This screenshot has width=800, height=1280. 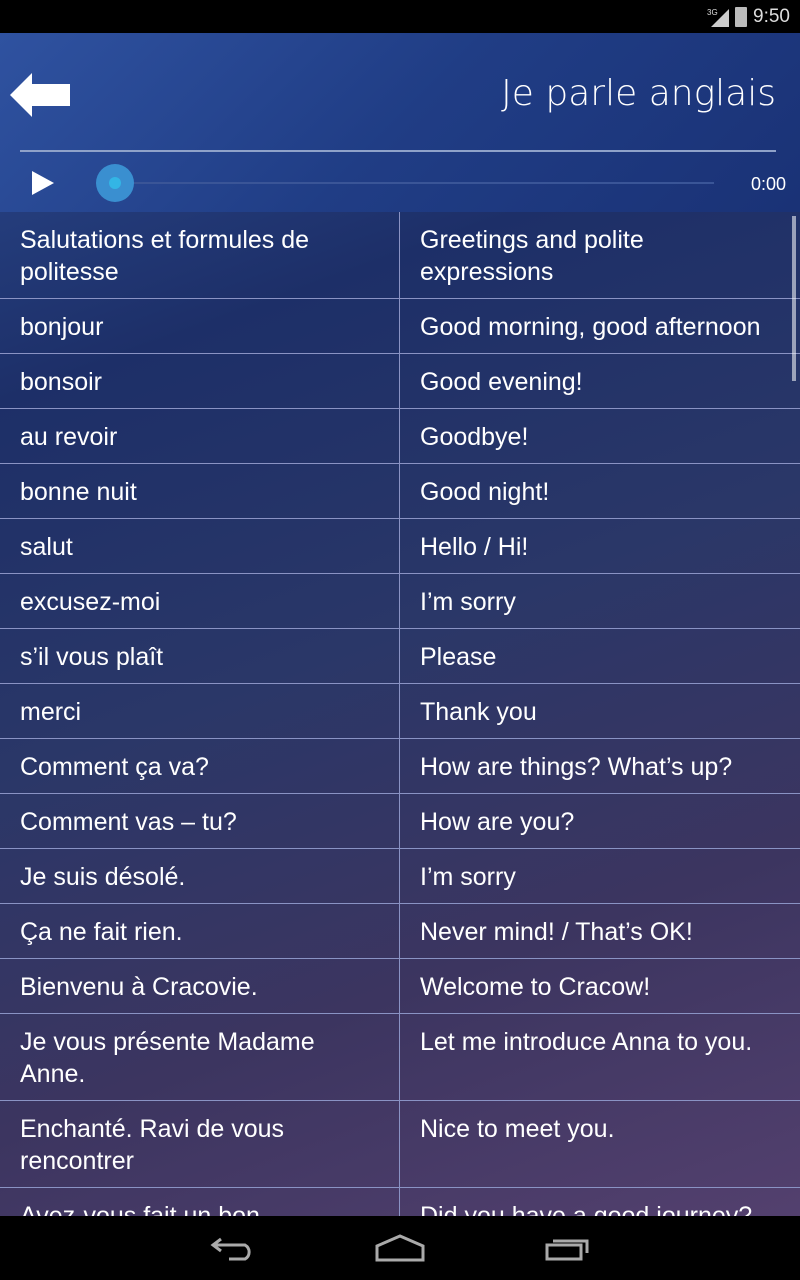 I want to click on french-phrase: Bienvenu à Cracovie., so click(x=200, y=986).